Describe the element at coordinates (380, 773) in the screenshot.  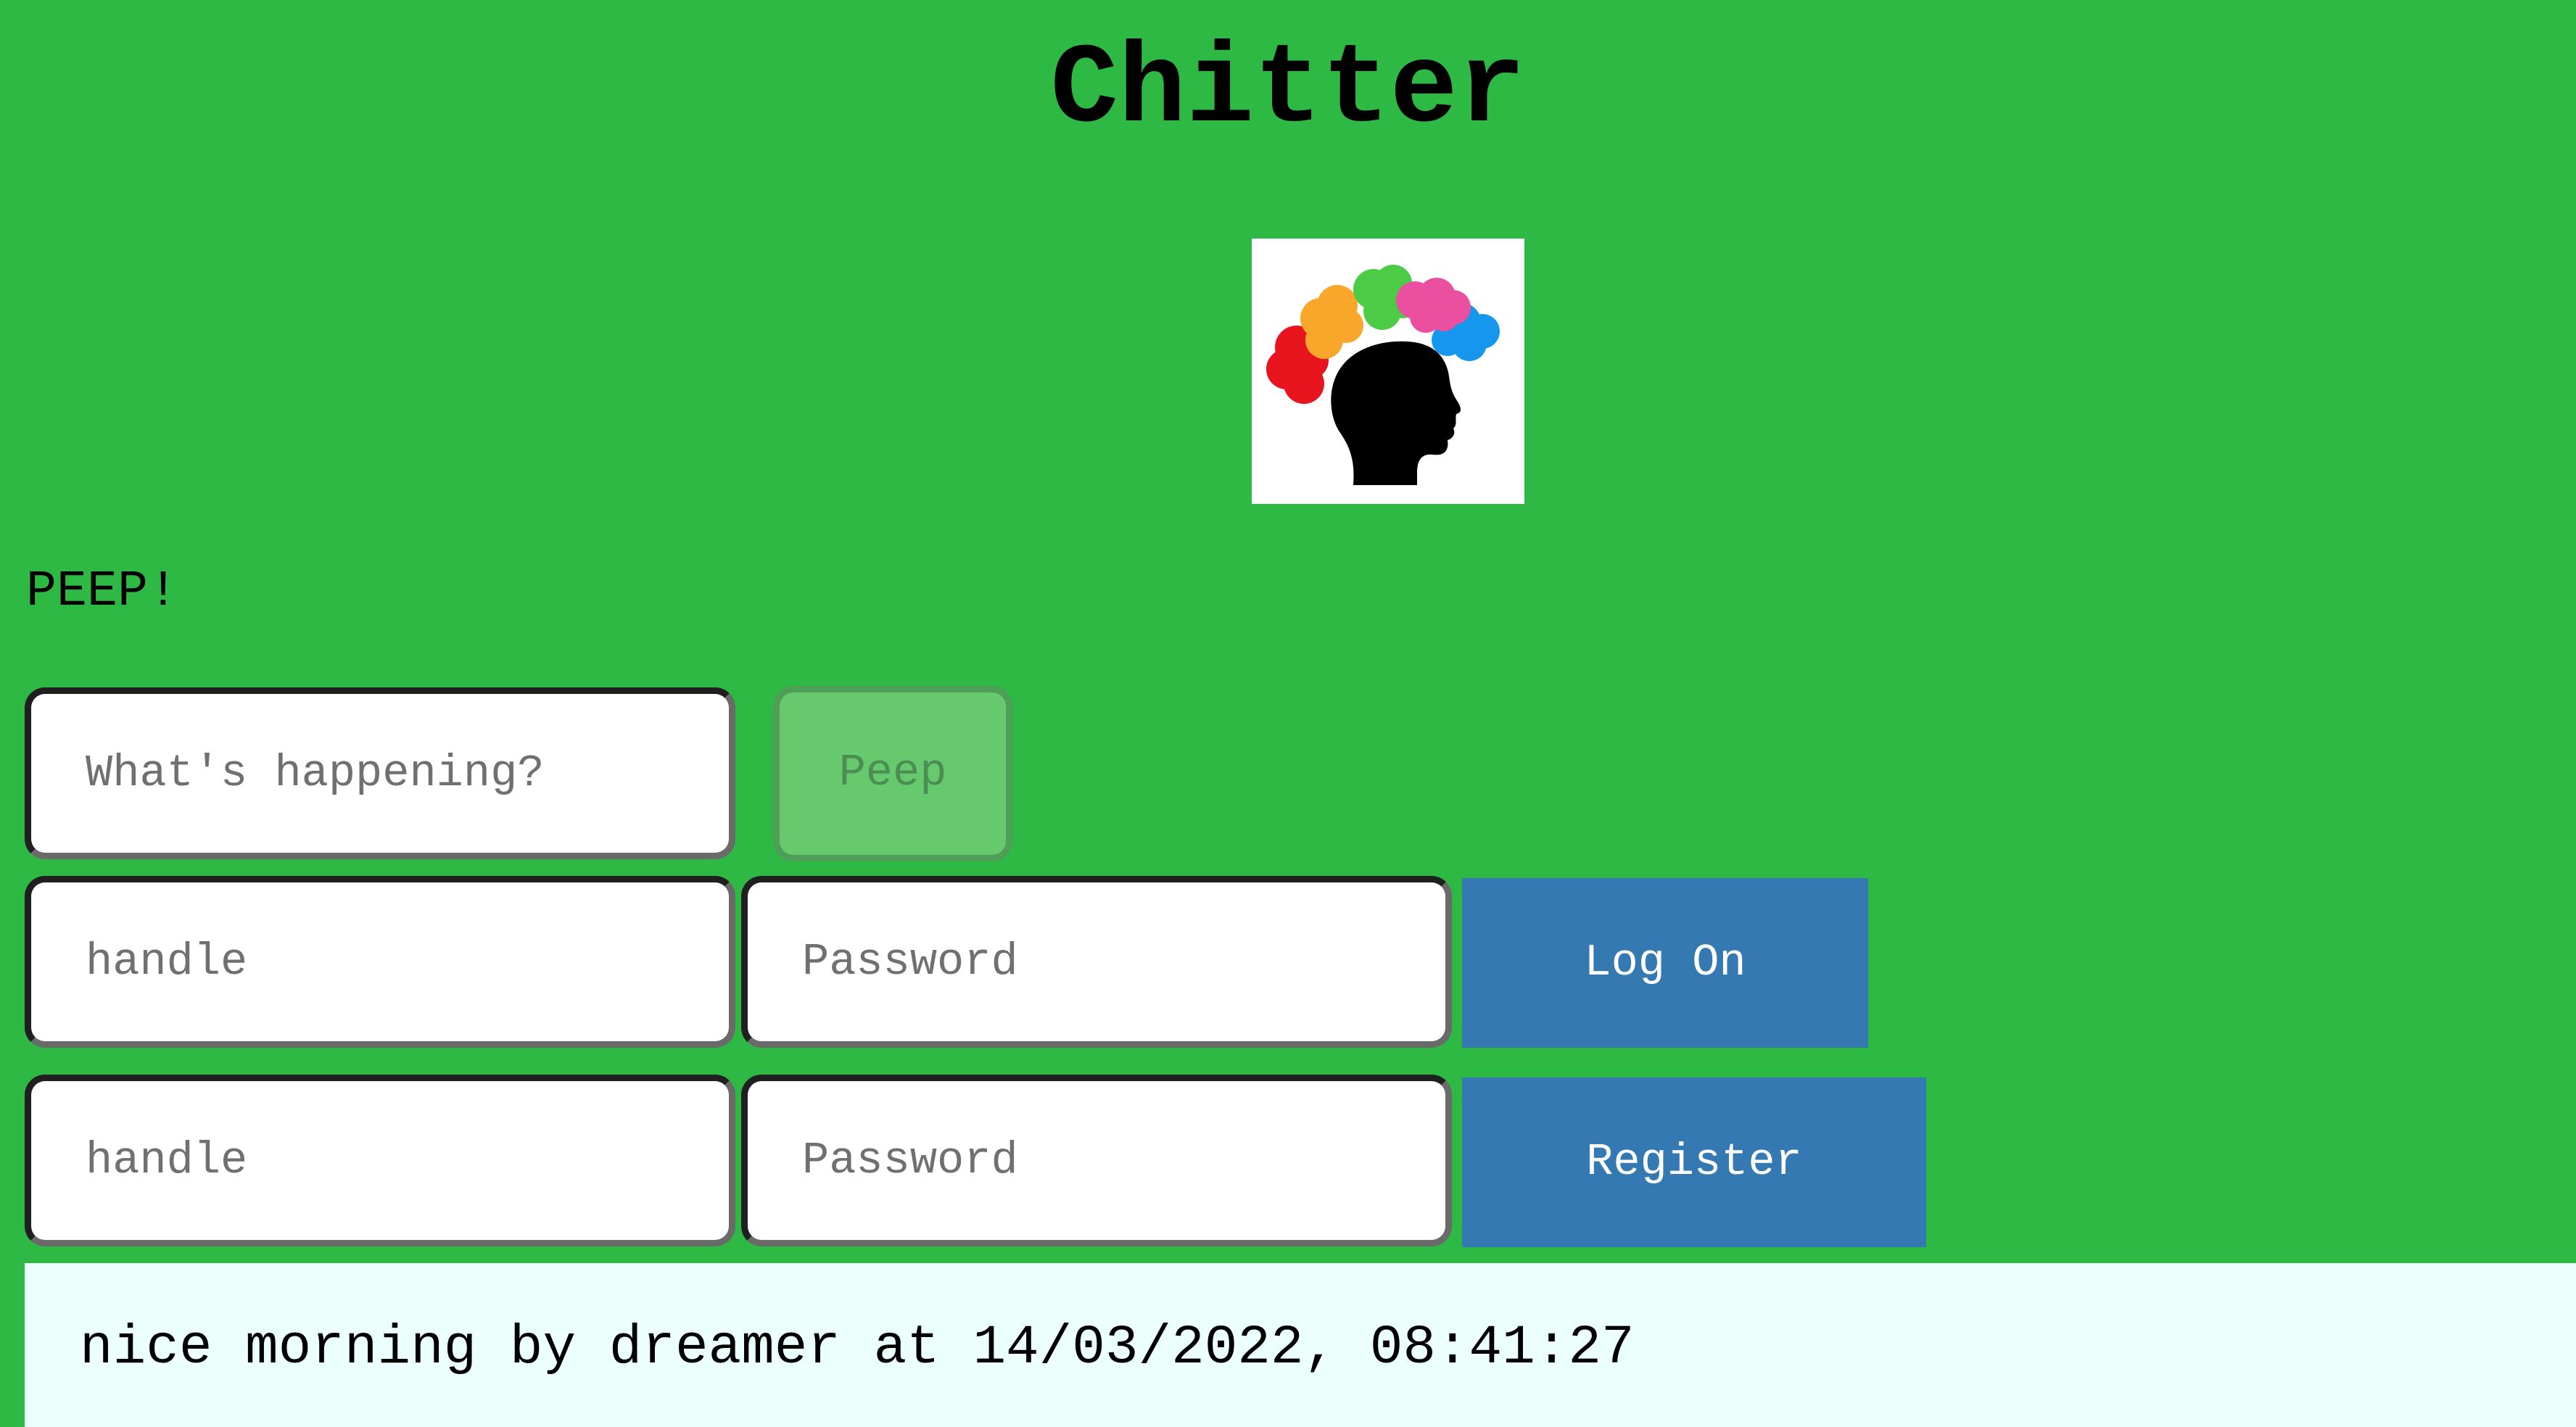
I see `peep-input` at that location.